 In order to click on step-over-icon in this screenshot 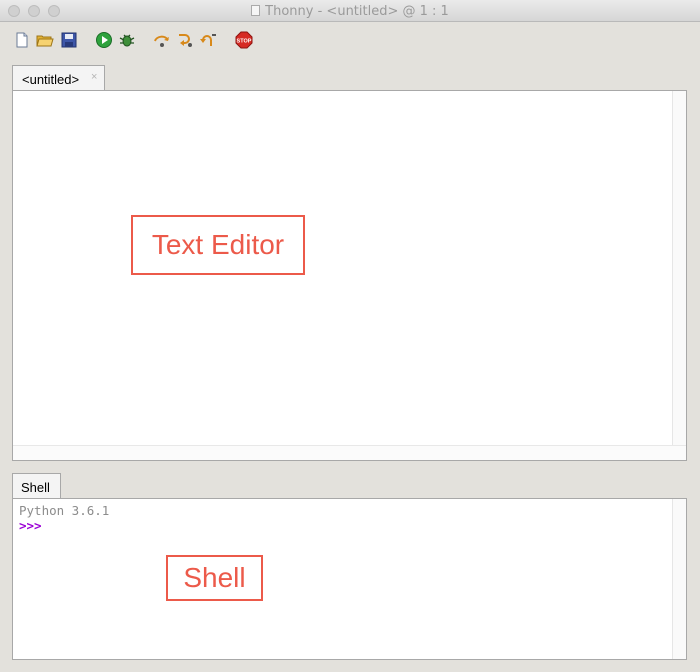, I will do `click(161, 41)`.